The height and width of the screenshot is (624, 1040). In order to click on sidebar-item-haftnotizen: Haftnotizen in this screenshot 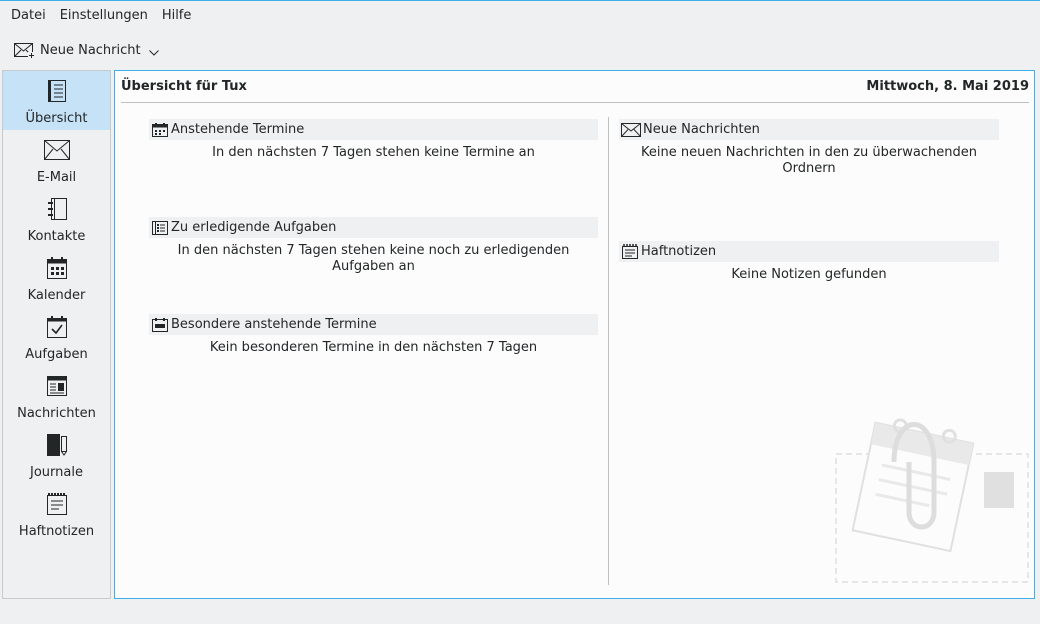, I will do `click(56, 513)`.